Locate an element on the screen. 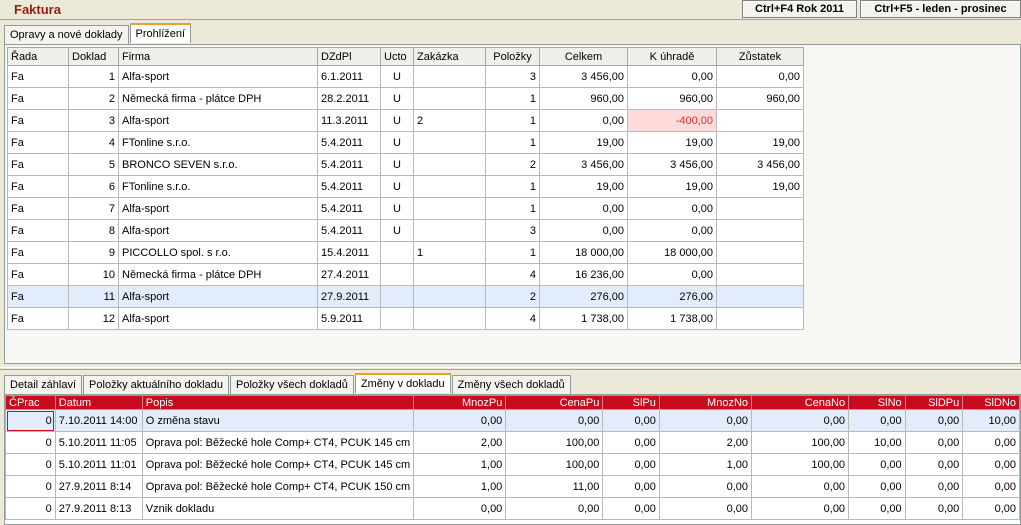 The width and height of the screenshot is (1021, 525). column-header: Celkem is located at coordinates (583, 56).